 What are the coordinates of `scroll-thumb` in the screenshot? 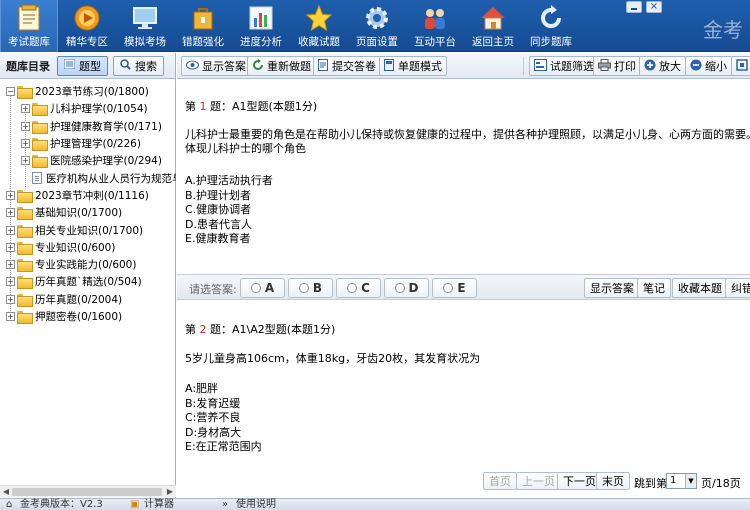 It's located at (87, 492).